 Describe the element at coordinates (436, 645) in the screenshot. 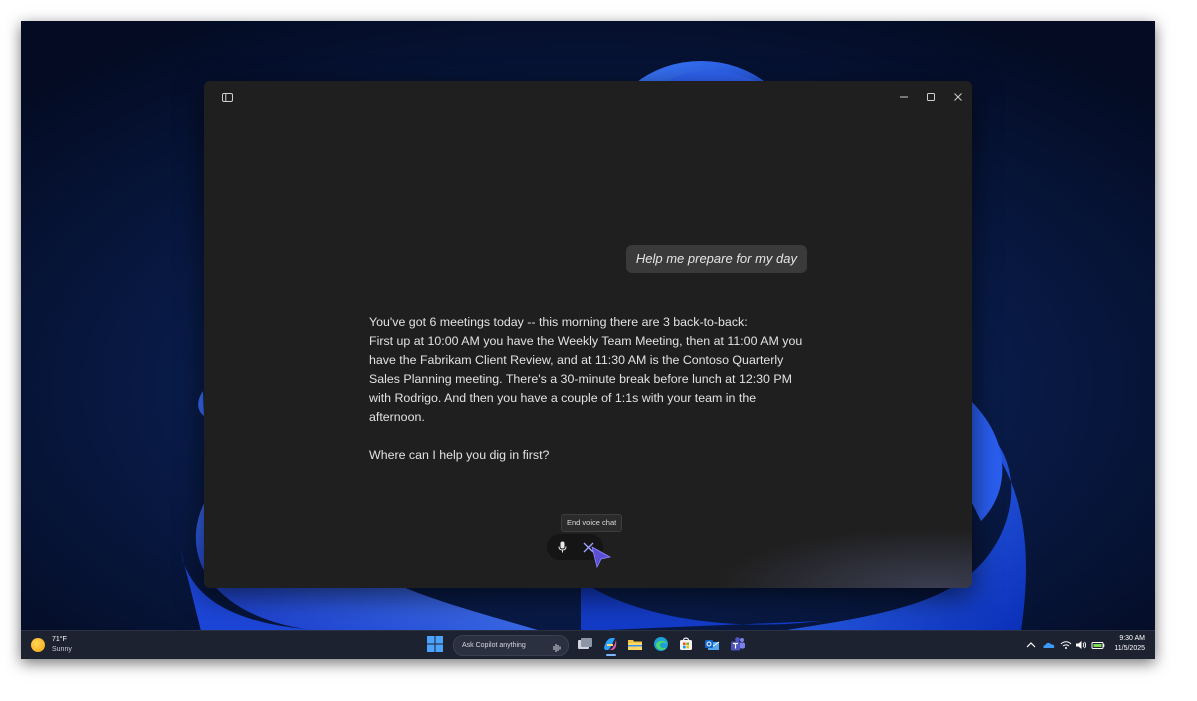

I see `windows-start-icon` at that location.